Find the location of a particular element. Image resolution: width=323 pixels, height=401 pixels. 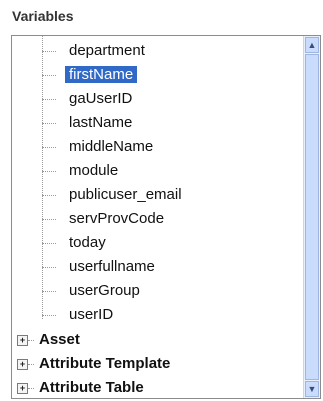

tree-folder-label: Attribute Template is located at coordinates (105, 363).